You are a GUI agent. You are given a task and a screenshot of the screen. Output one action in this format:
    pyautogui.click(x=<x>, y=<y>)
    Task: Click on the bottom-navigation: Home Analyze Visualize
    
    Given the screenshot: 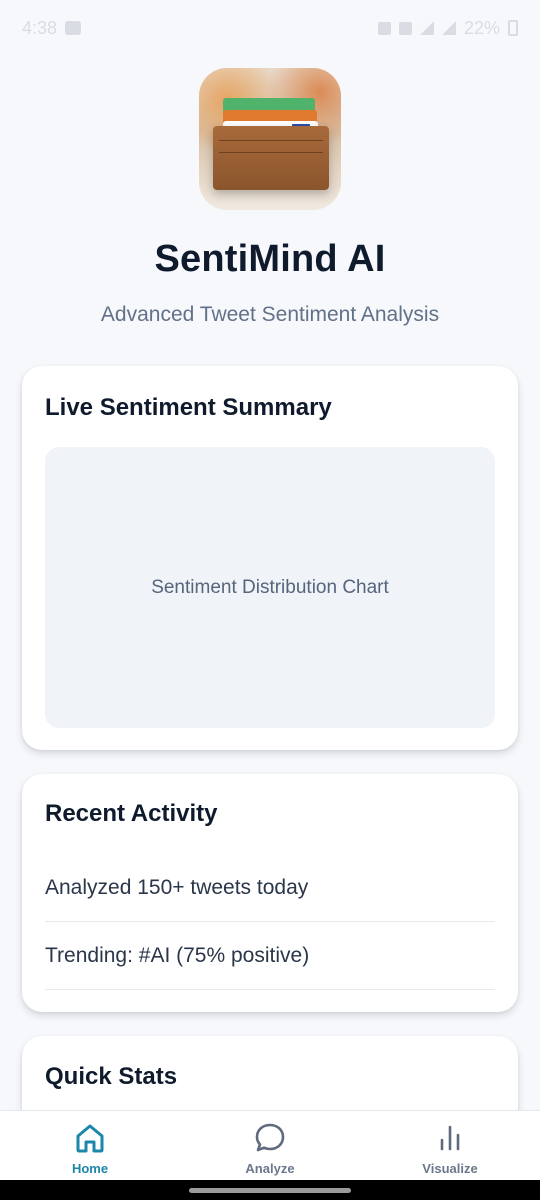 What is the action you would take?
    pyautogui.click(x=270, y=1145)
    